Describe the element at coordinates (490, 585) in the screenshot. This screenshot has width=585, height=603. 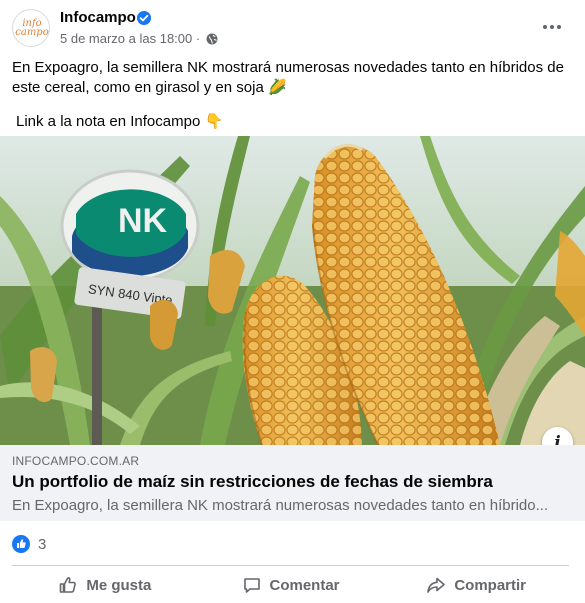
I see `share-label: Compartir` at that location.